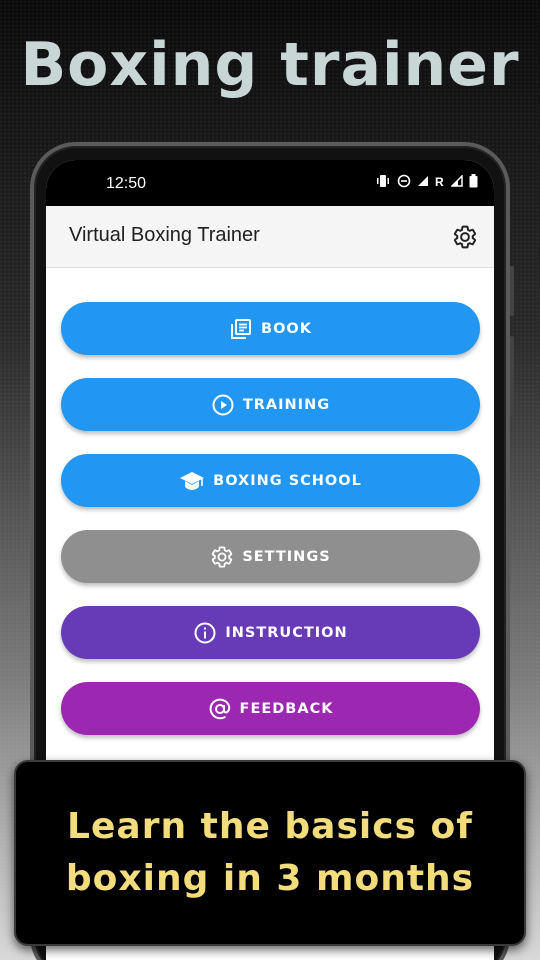  I want to click on boxing-school-button-label: BOXING SCHOOL, so click(287, 480).